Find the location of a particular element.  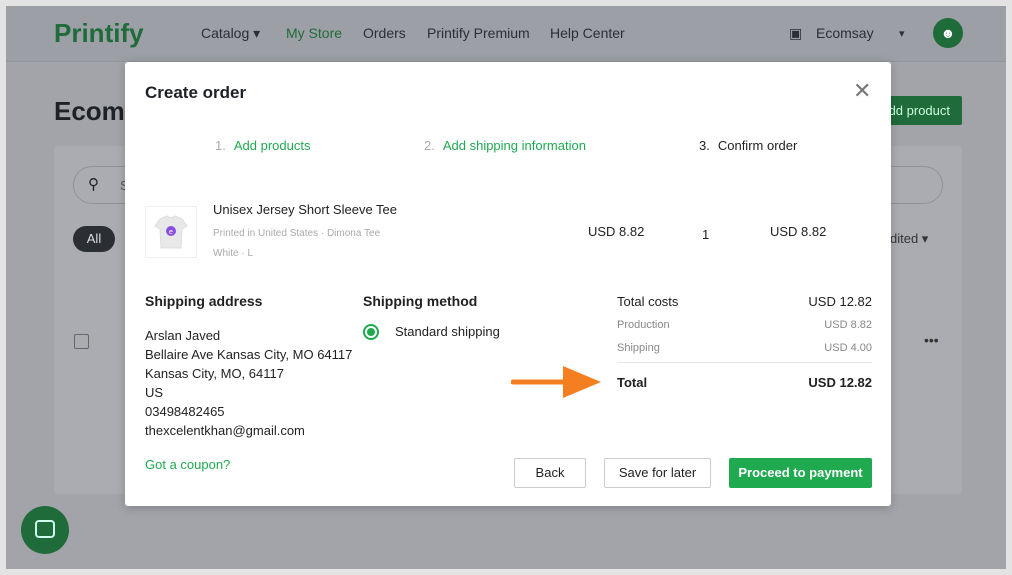

product-variant: White · L is located at coordinates (233, 253).